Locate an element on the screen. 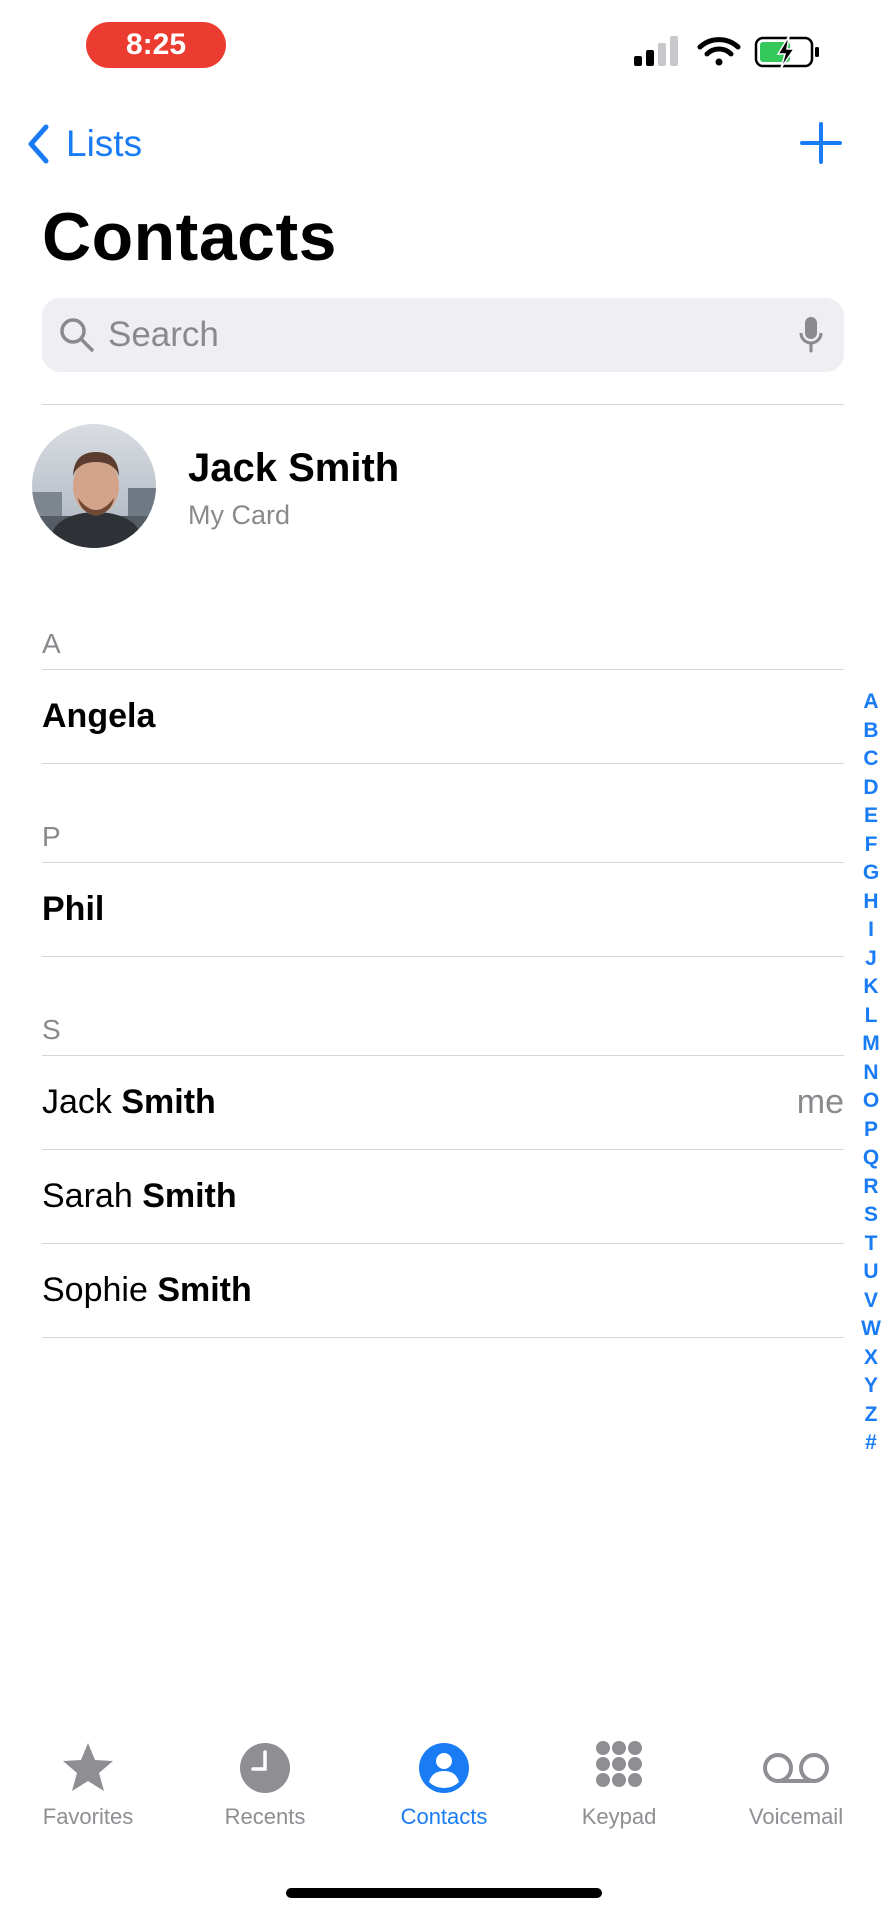 The width and height of the screenshot is (888, 1920). status-icons is located at coordinates (729, 51).